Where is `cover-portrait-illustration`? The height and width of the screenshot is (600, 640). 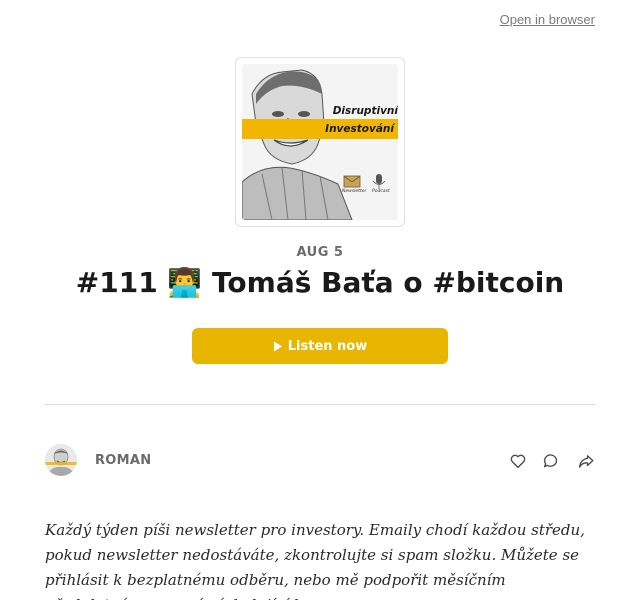
cover-portrait-illustration is located at coordinates (320, 142).